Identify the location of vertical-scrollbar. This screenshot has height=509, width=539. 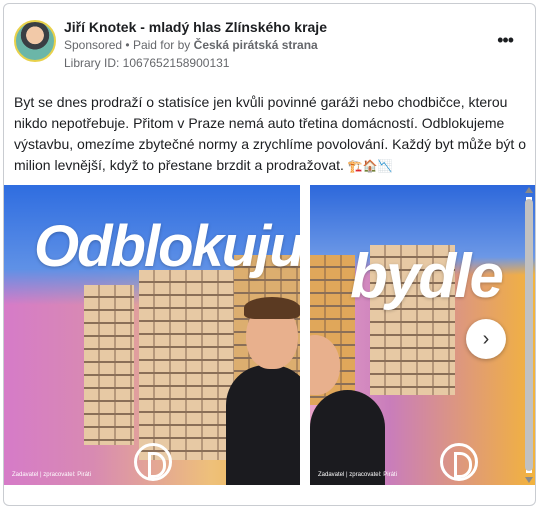
(528, 335).